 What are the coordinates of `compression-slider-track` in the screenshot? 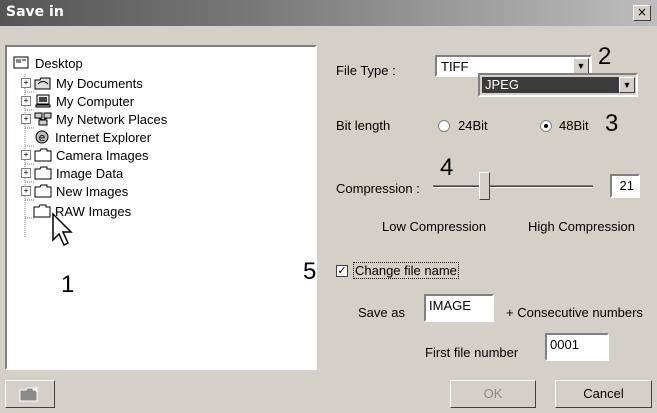 It's located at (513, 186).